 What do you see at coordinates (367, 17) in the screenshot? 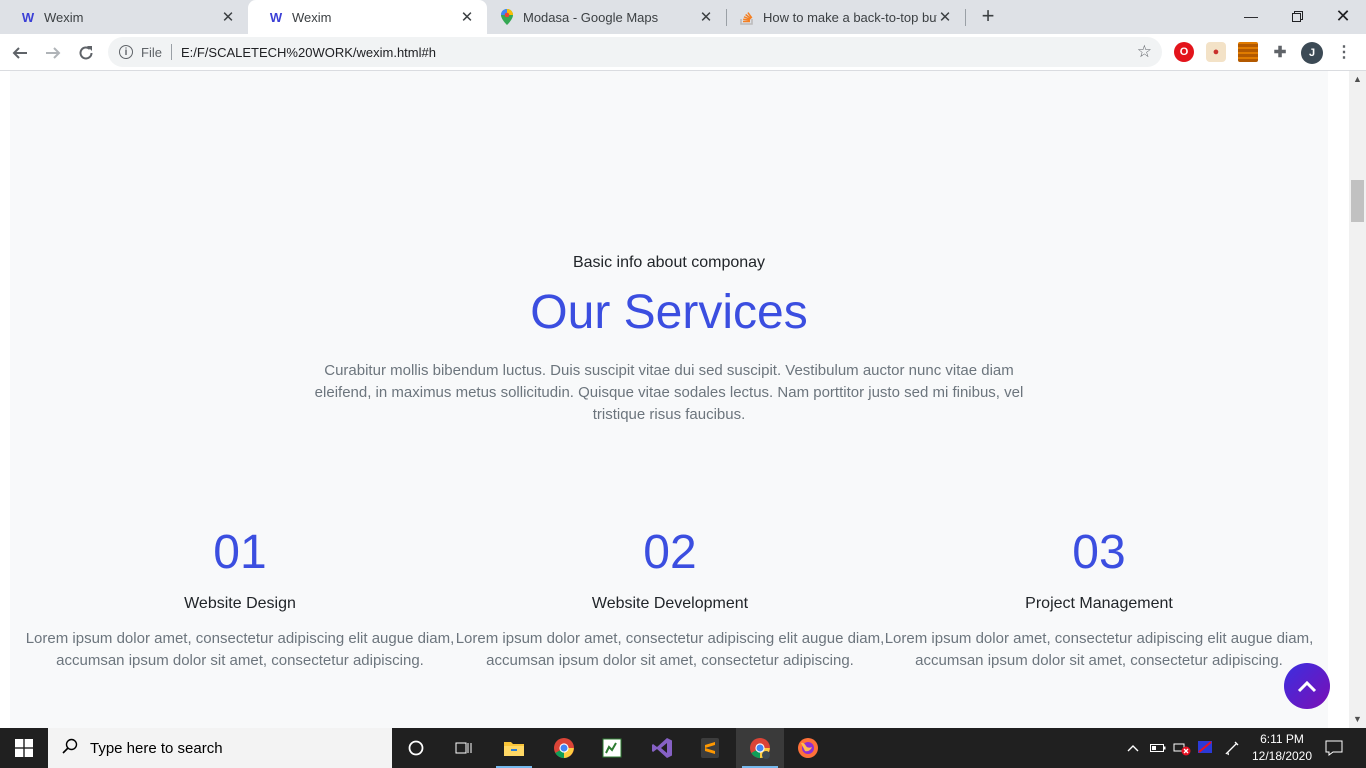
I see `tab-wexim-2: W Wexim ✕` at bounding box center [367, 17].